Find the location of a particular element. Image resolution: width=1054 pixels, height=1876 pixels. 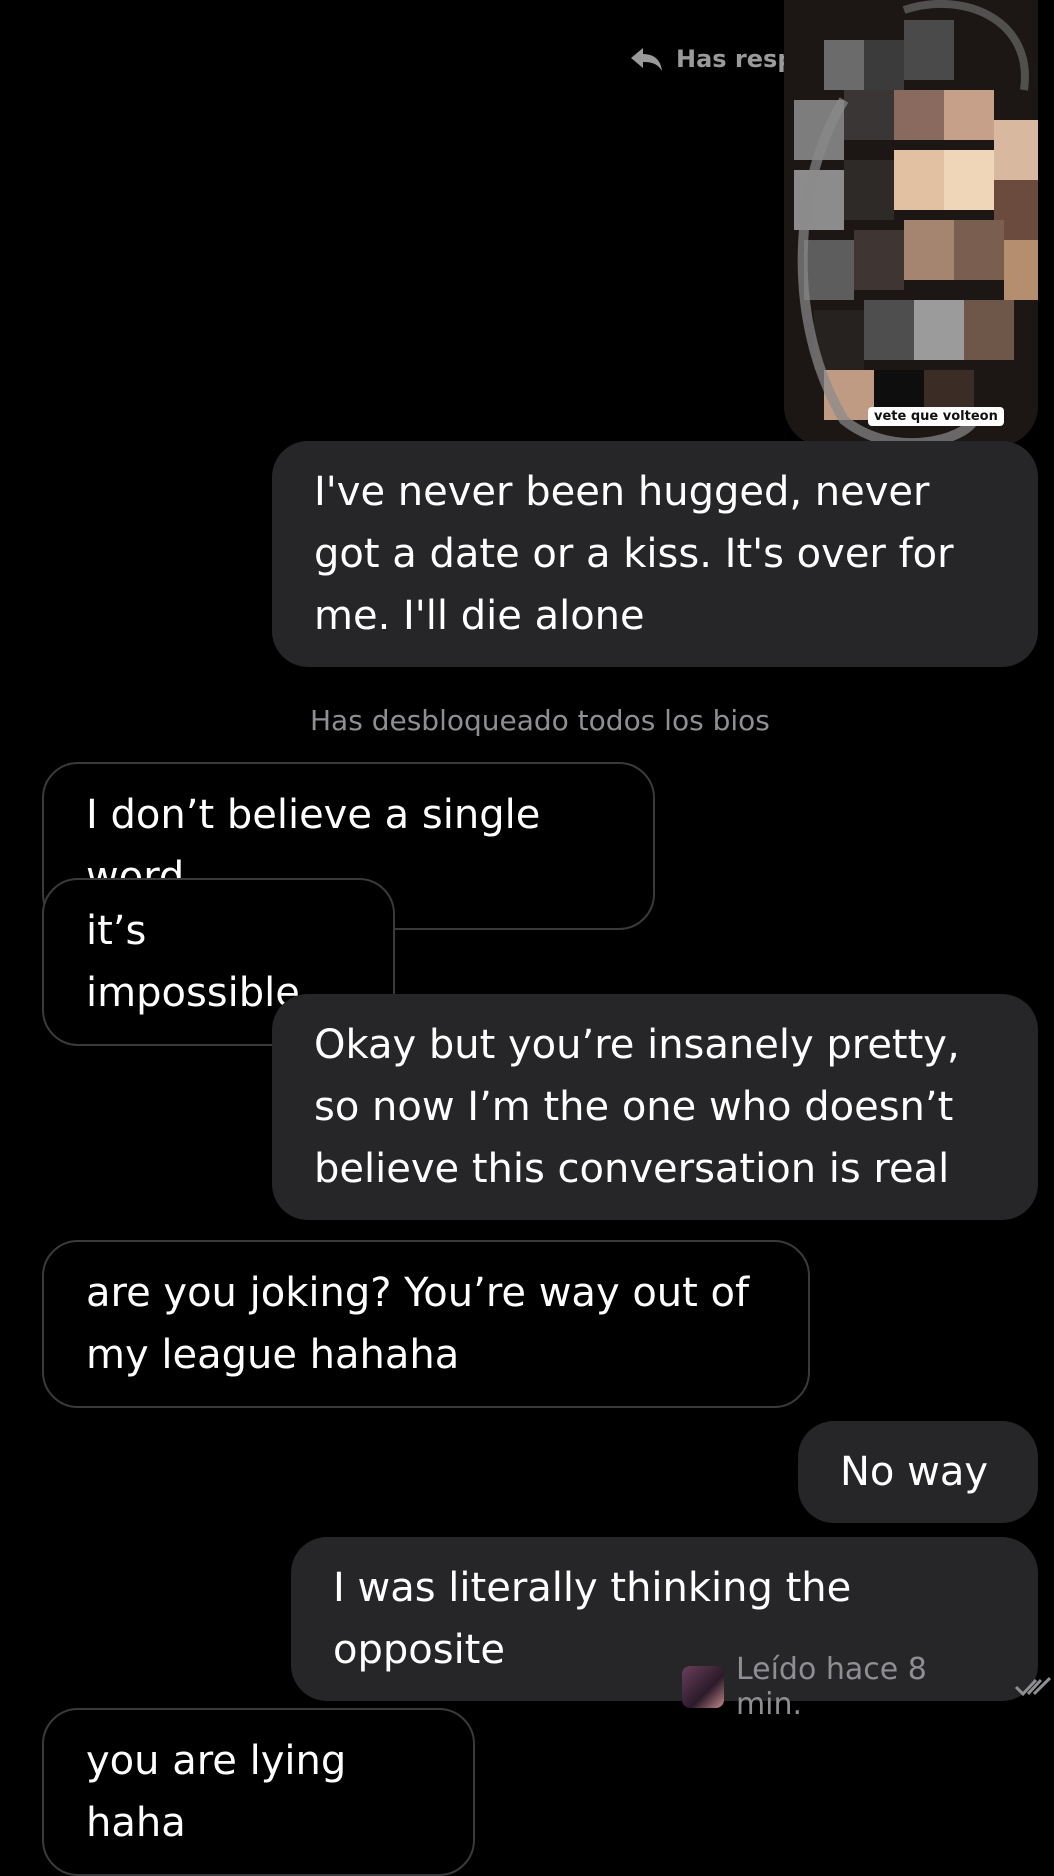

story-caption: vete que volteon is located at coordinates (936, 416).